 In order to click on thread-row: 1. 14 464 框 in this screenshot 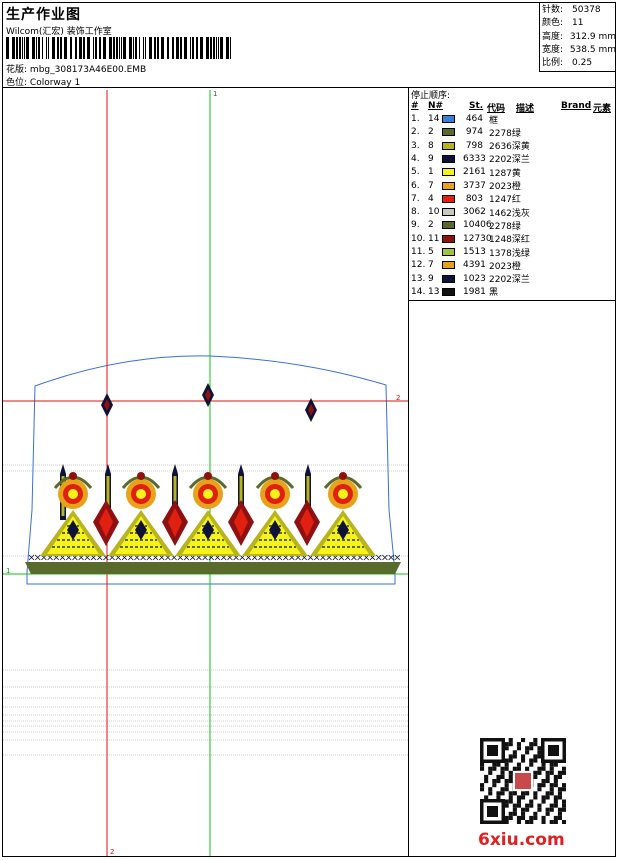, I will do `click(513, 120)`.